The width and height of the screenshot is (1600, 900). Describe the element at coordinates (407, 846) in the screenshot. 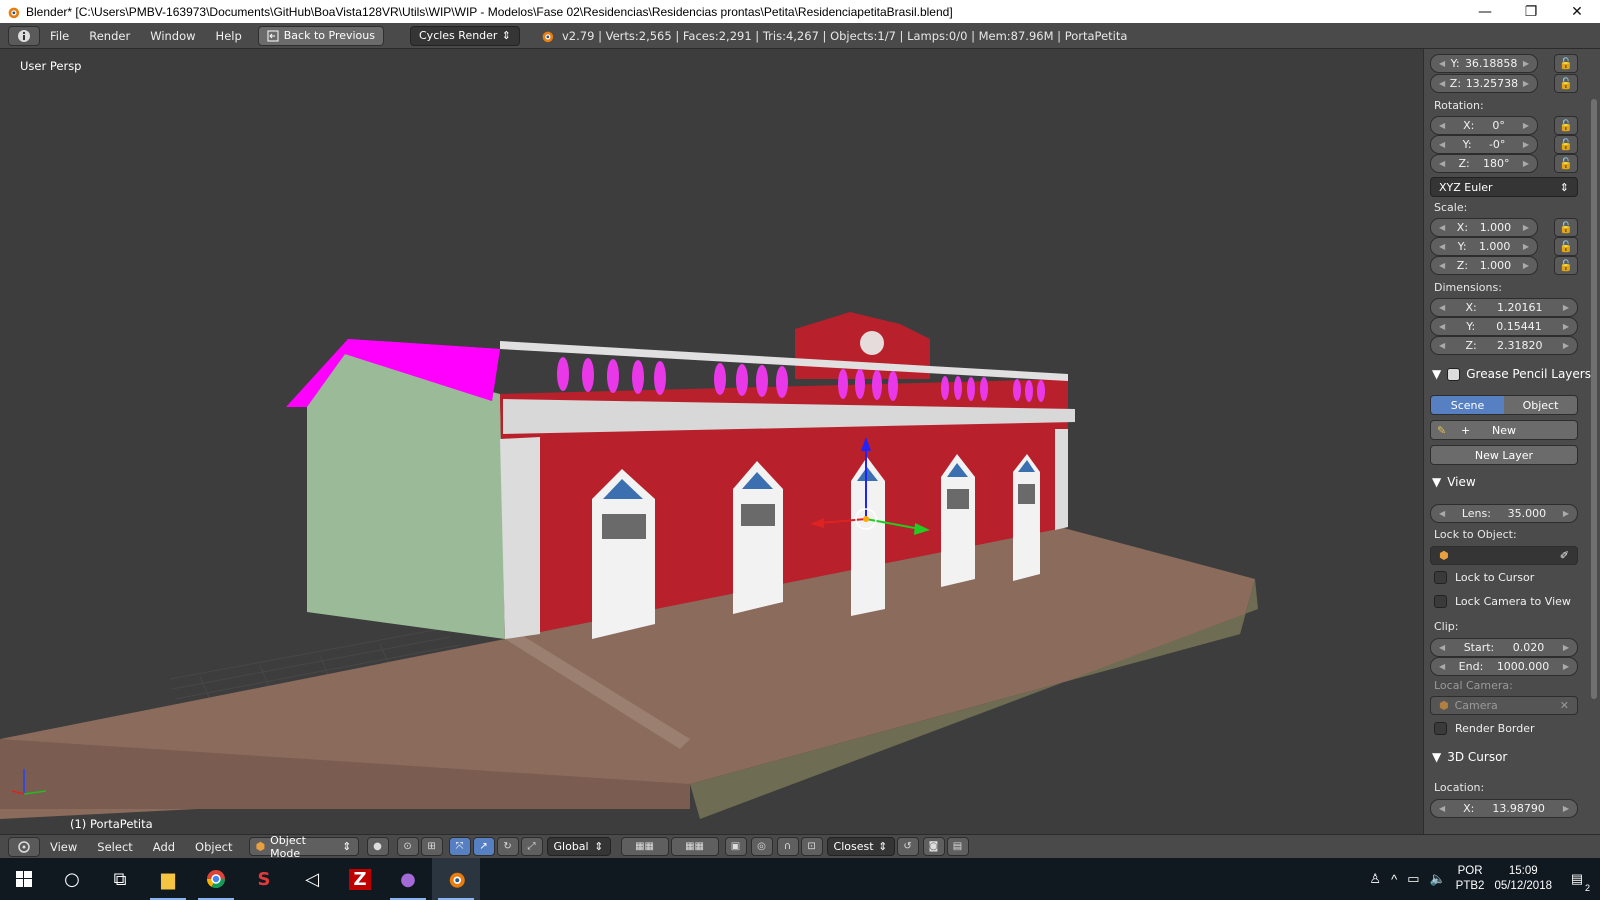

I see `pivot-point-button: ⊙` at that location.